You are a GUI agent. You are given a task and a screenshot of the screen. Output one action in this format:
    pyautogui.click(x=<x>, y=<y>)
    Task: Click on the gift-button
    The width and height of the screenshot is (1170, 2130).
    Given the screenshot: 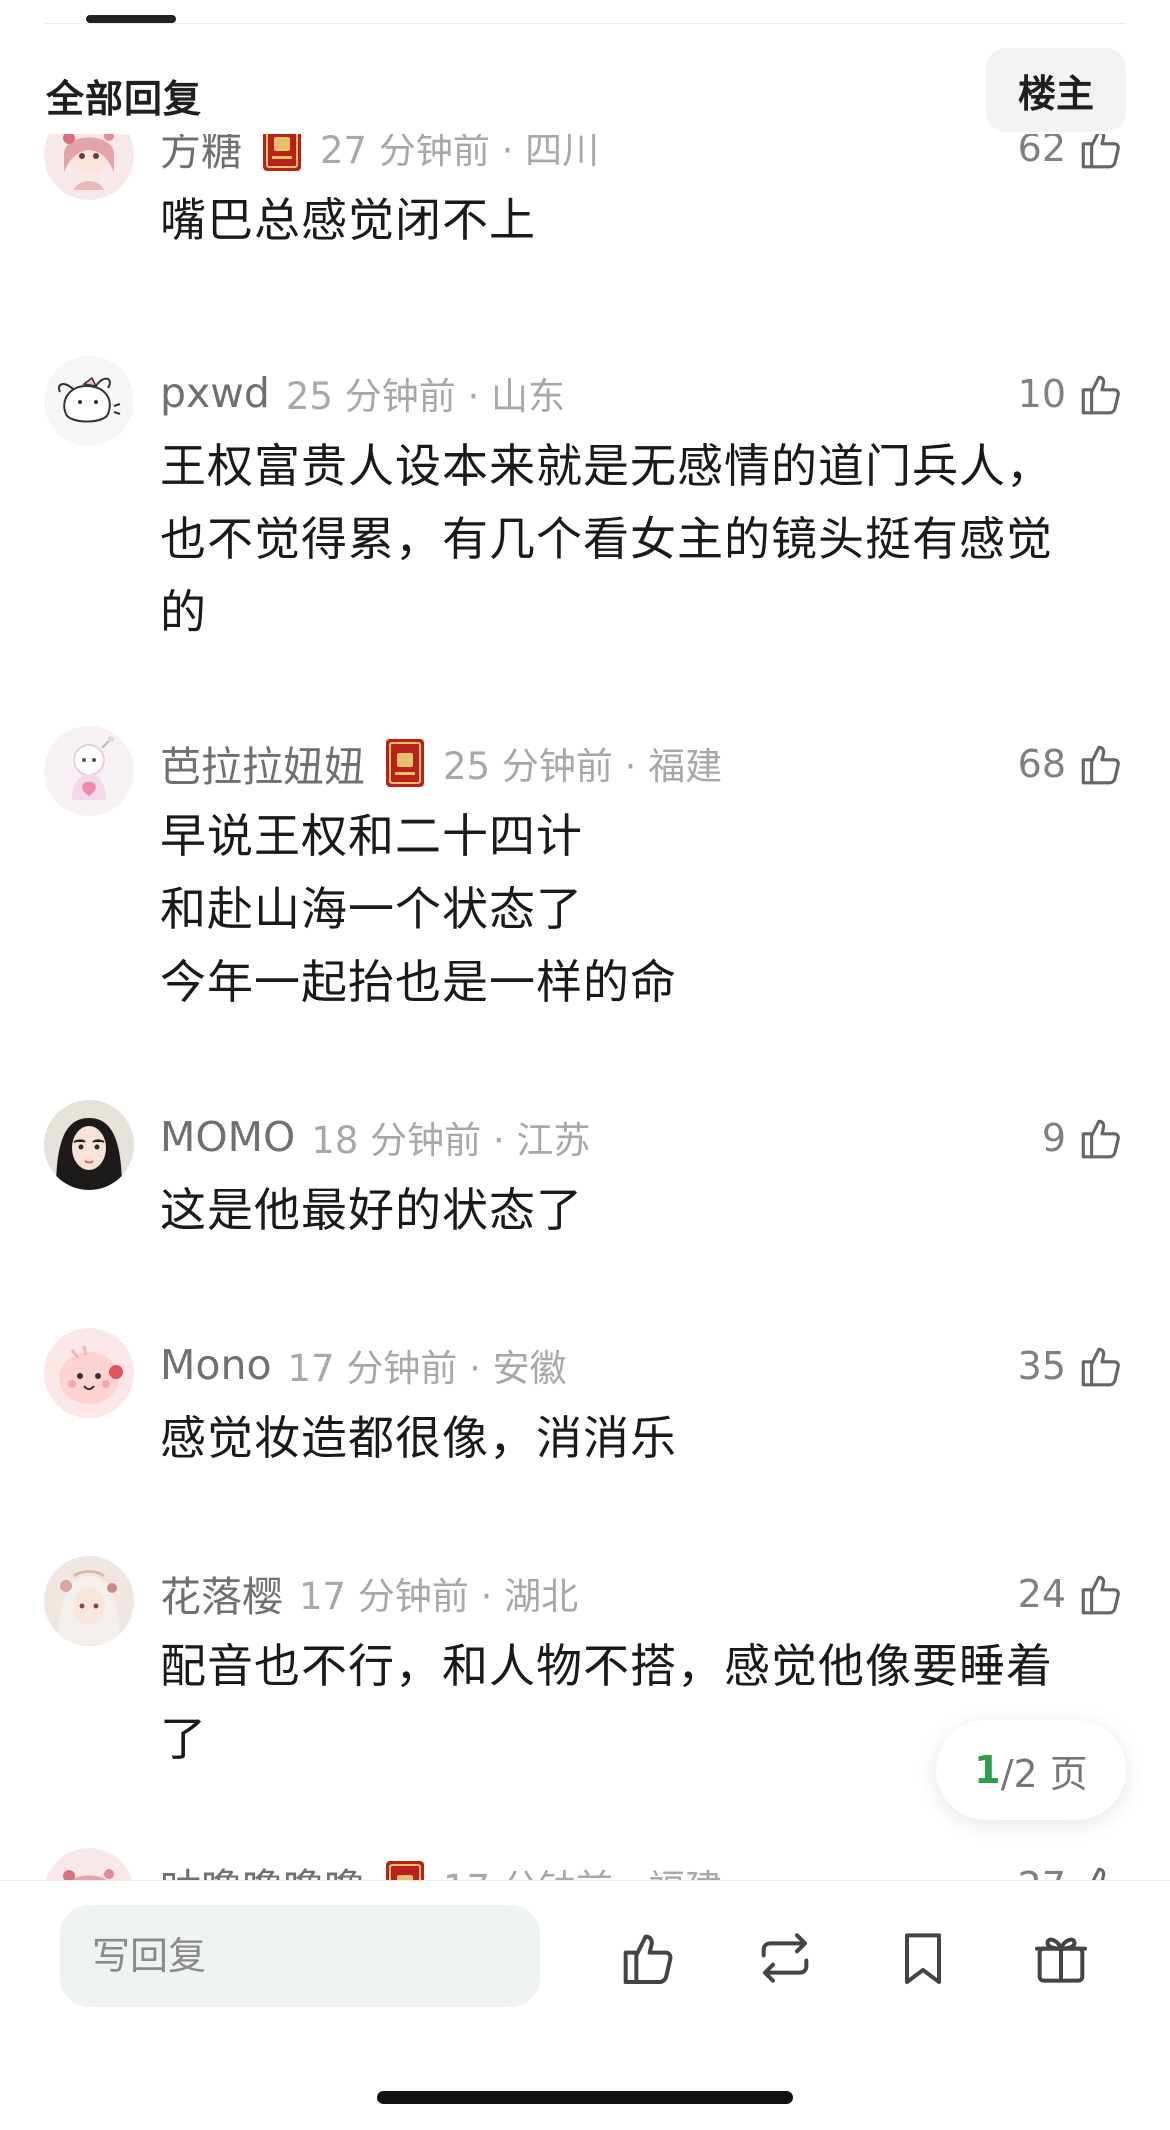 What is the action you would take?
    pyautogui.click(x=1061, y=1958)
    